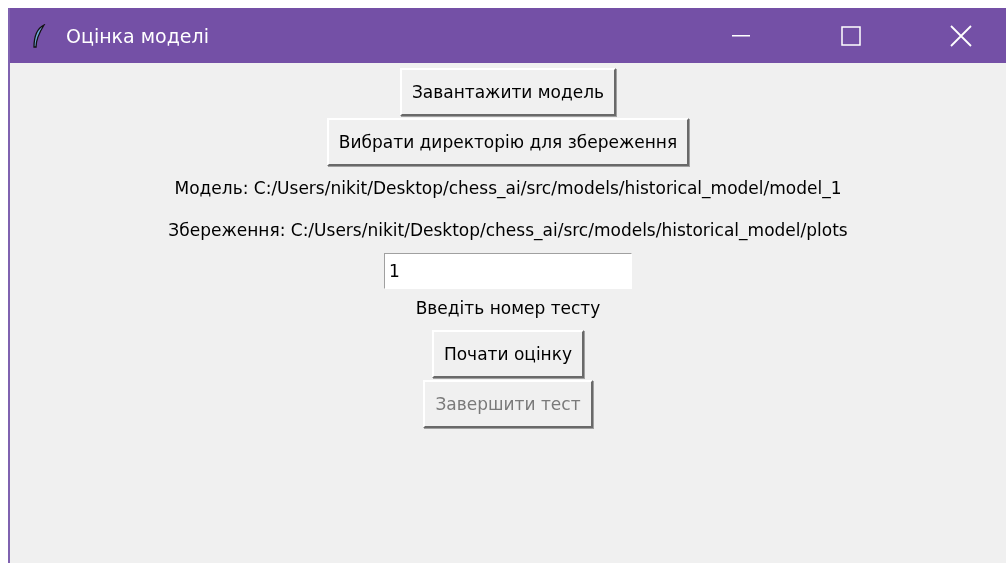 The height and width of the screenshot is (563, 1006). What do you see at coordinates (39, 35) in the screenshot?
I see `feather-icon` at bounding box center [39, 35].